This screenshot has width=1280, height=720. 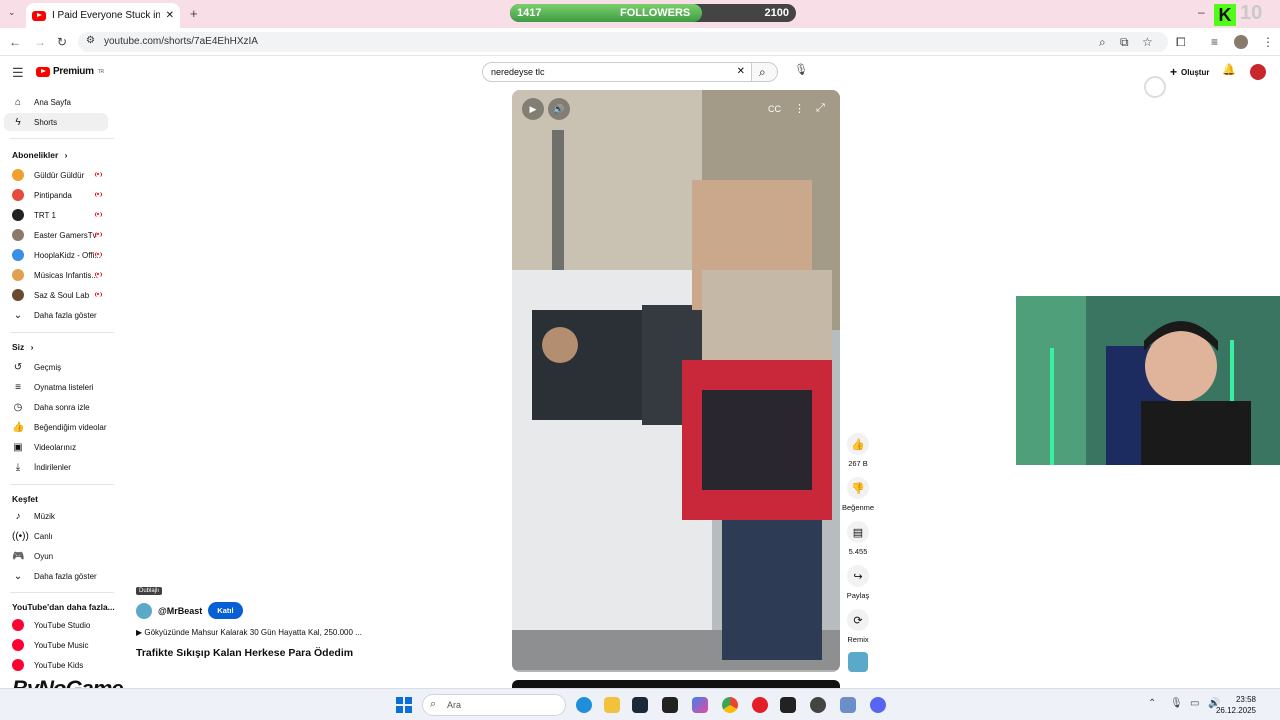 I want to click on next-short-preview, so click(x=676, y=684).